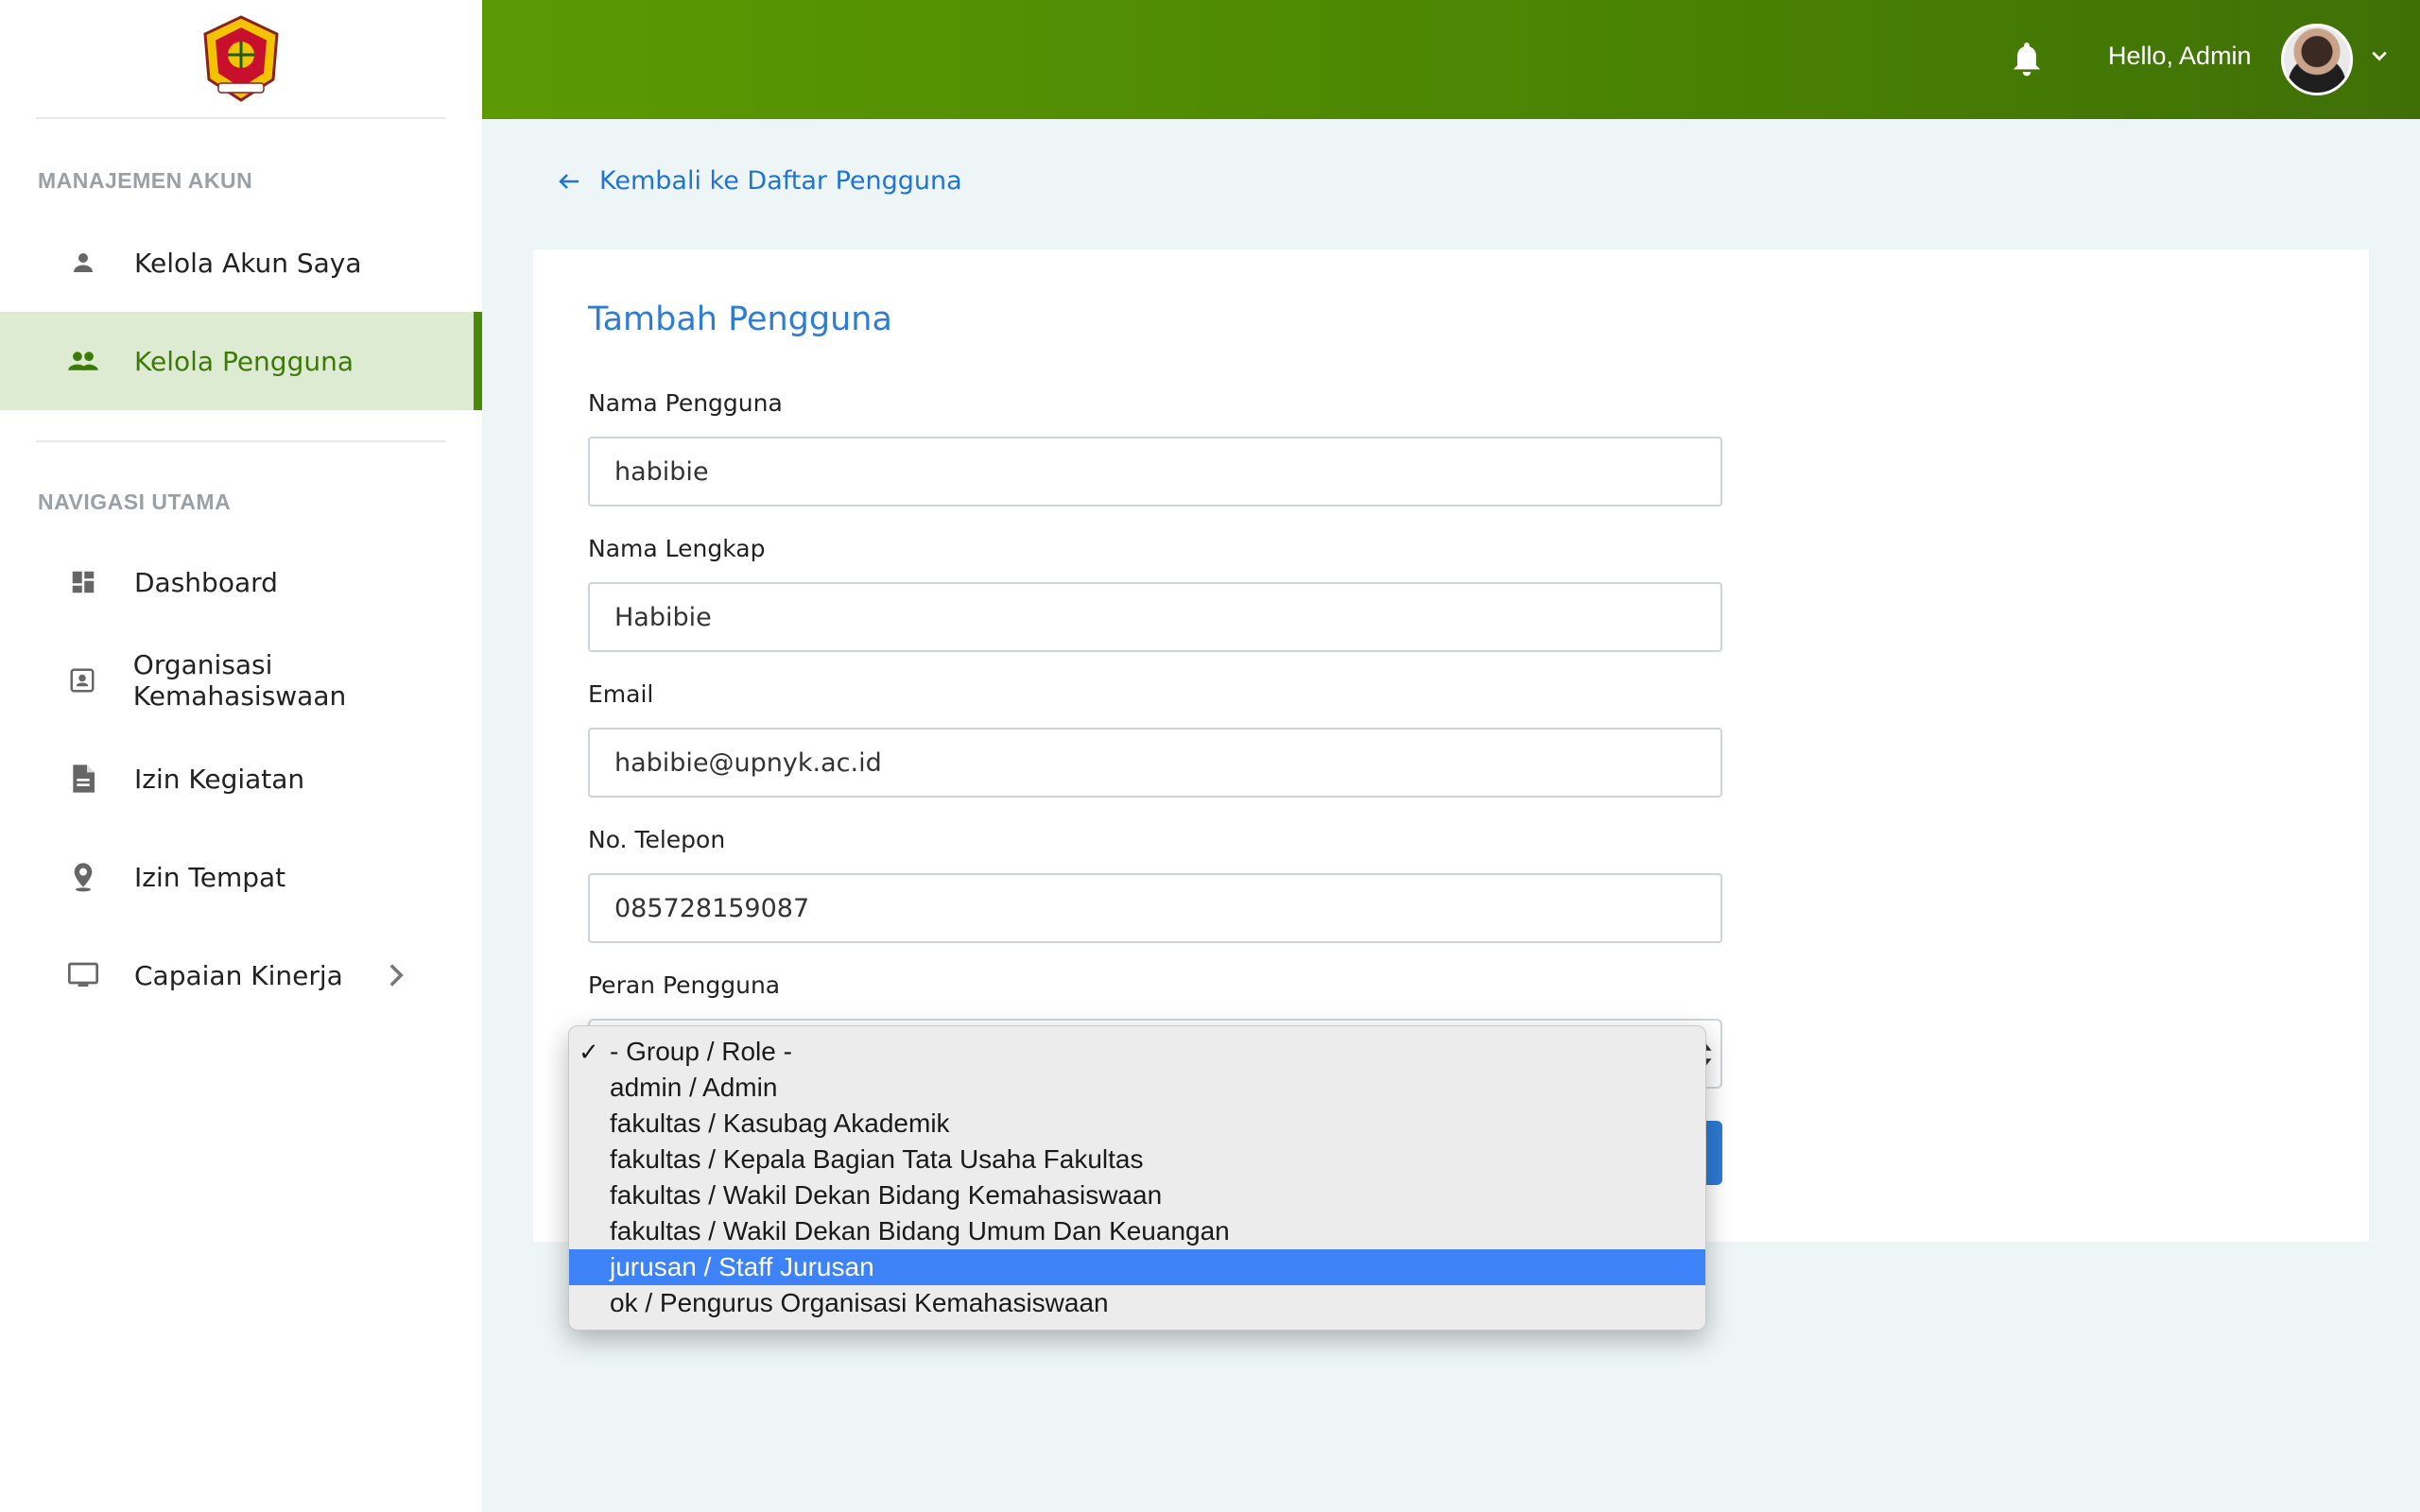 The width and height of the screenshot is (2420, 1512). Describe the element at coordinates (569, 181) in the screenshot. I see `arrow-left-icon` at that location.